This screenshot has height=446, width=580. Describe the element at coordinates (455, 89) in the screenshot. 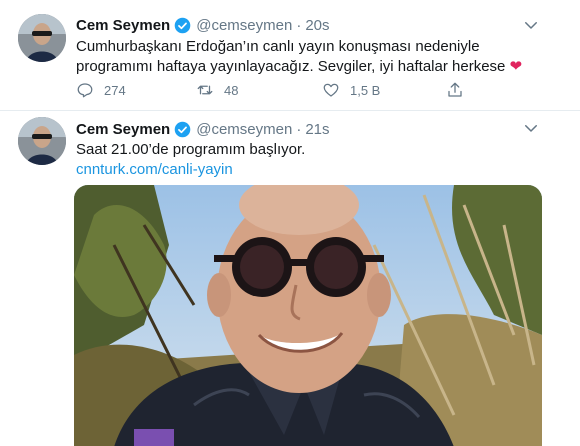

I see `share-icon` at that location.